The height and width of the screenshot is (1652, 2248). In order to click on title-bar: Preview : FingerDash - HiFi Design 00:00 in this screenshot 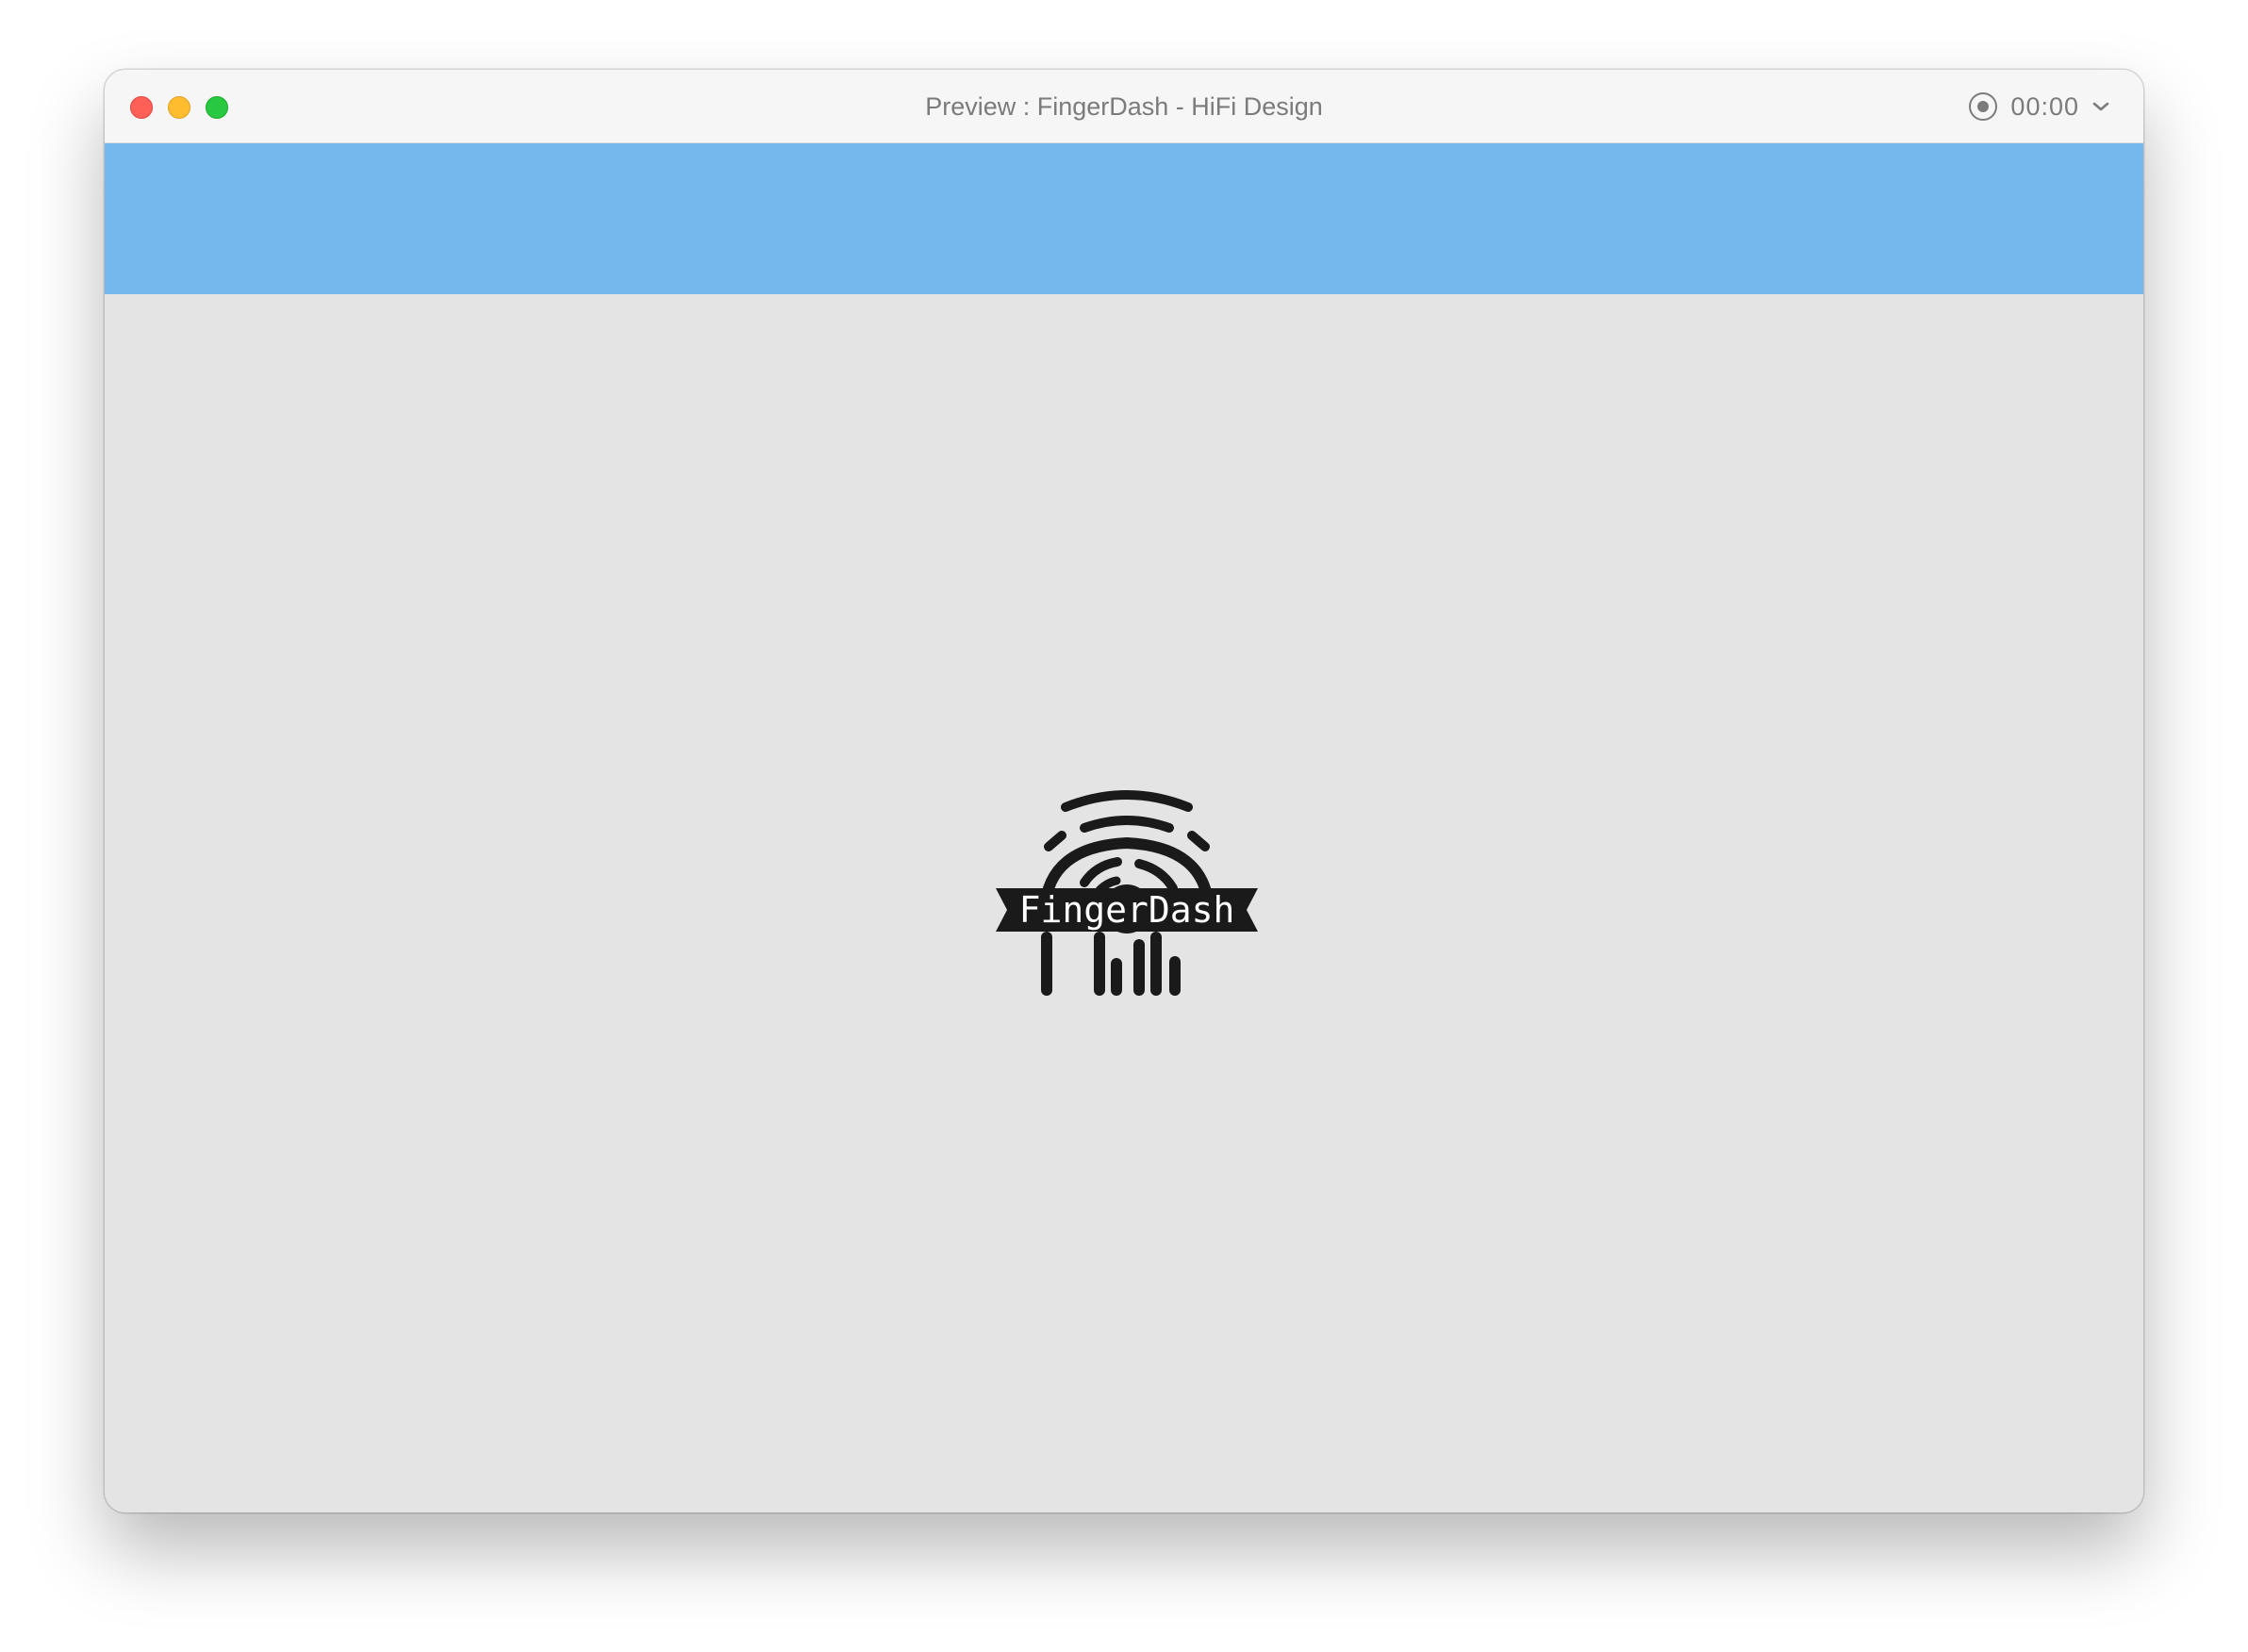, I will do `click(1124, 106)`.